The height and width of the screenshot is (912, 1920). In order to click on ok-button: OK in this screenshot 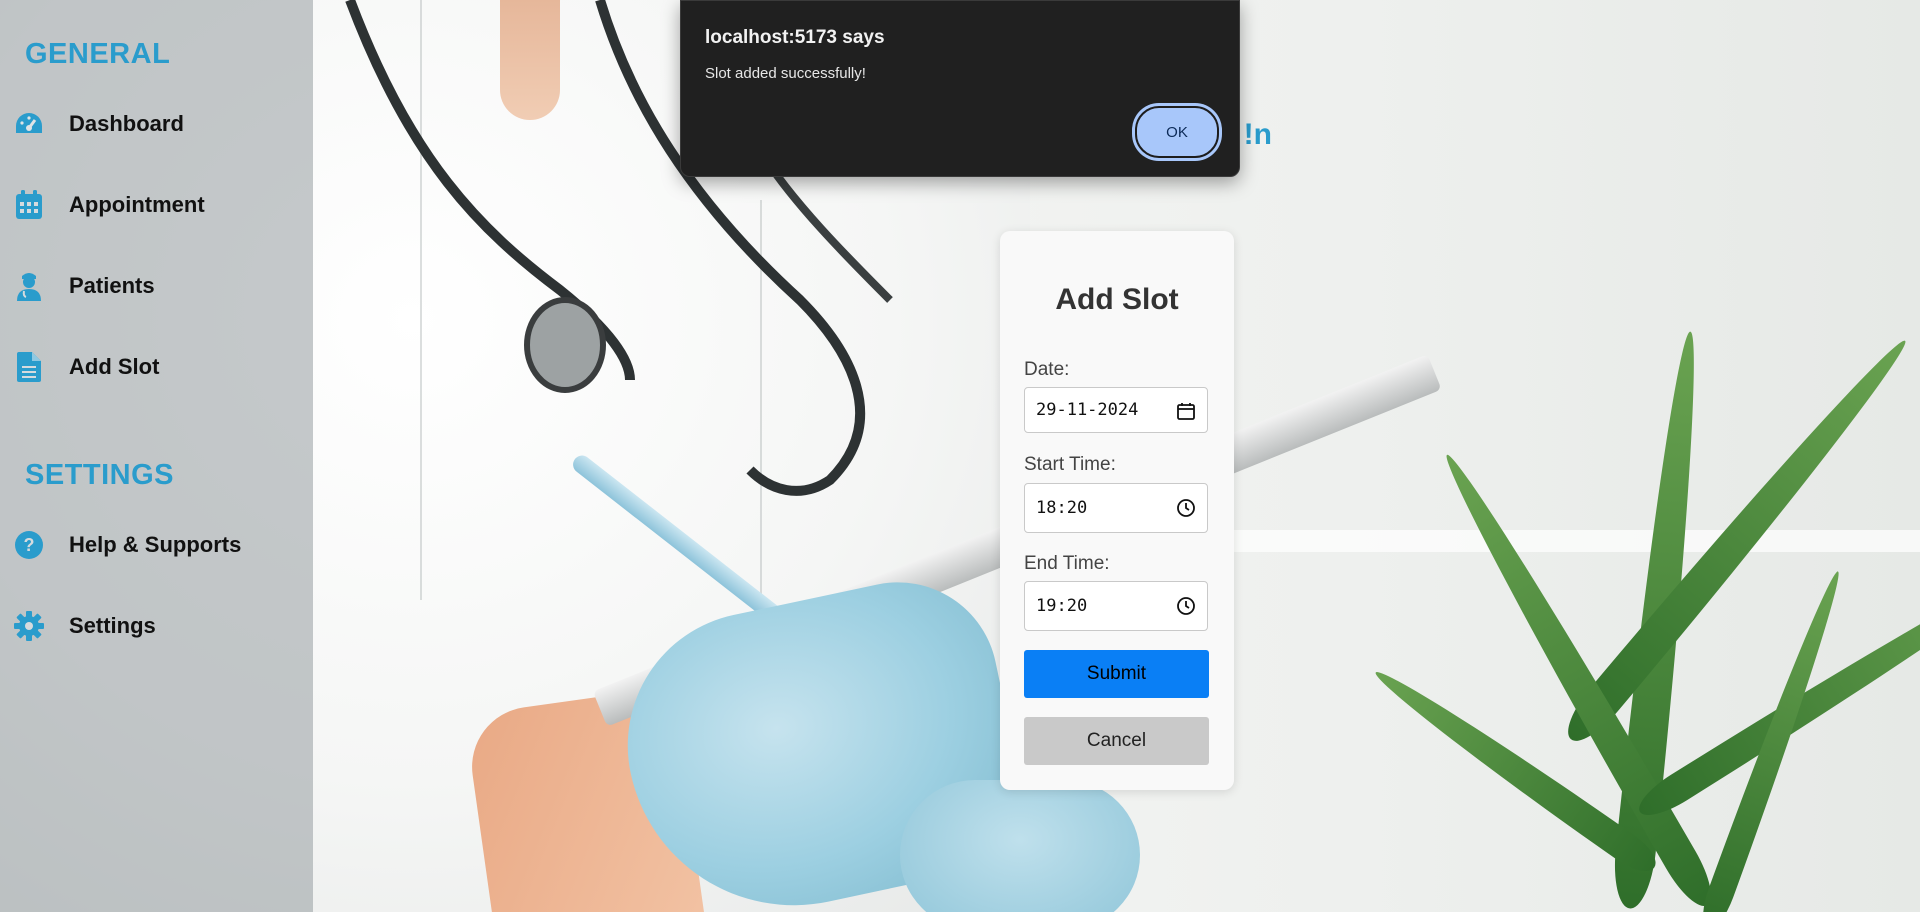, I will do `click(1177, 132)`.